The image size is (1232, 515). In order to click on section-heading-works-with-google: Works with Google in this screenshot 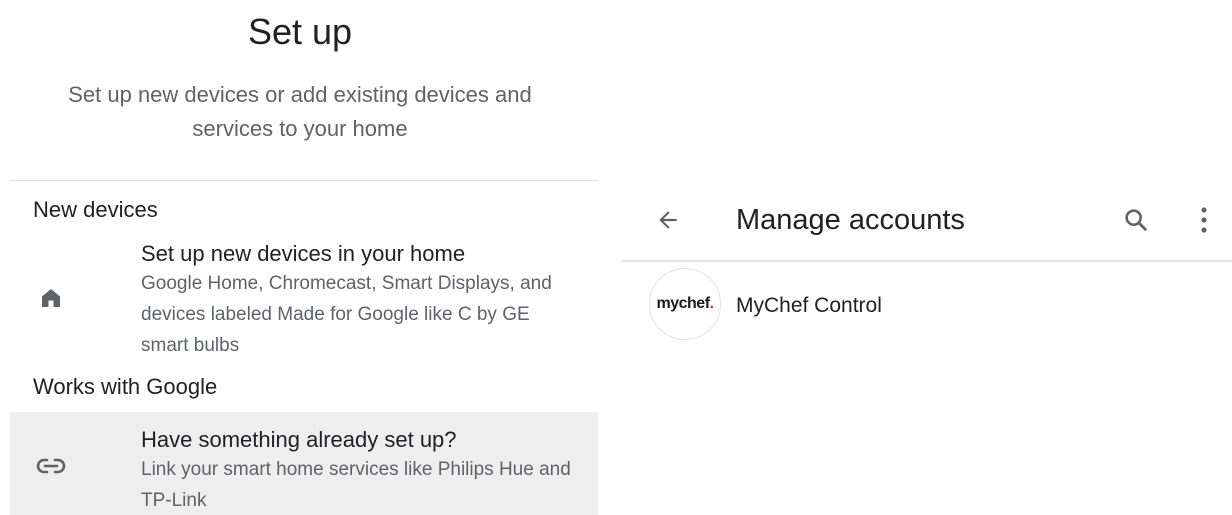, I will do `click(125, 386)`.